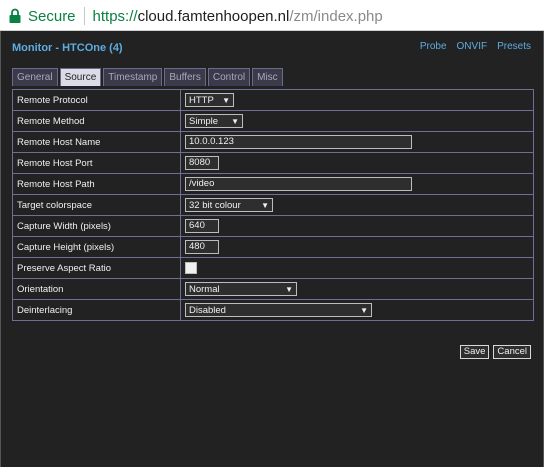 The height and width of the screenshot is (467, 544). I want to click on tab-source: Source, so click(80, 77).